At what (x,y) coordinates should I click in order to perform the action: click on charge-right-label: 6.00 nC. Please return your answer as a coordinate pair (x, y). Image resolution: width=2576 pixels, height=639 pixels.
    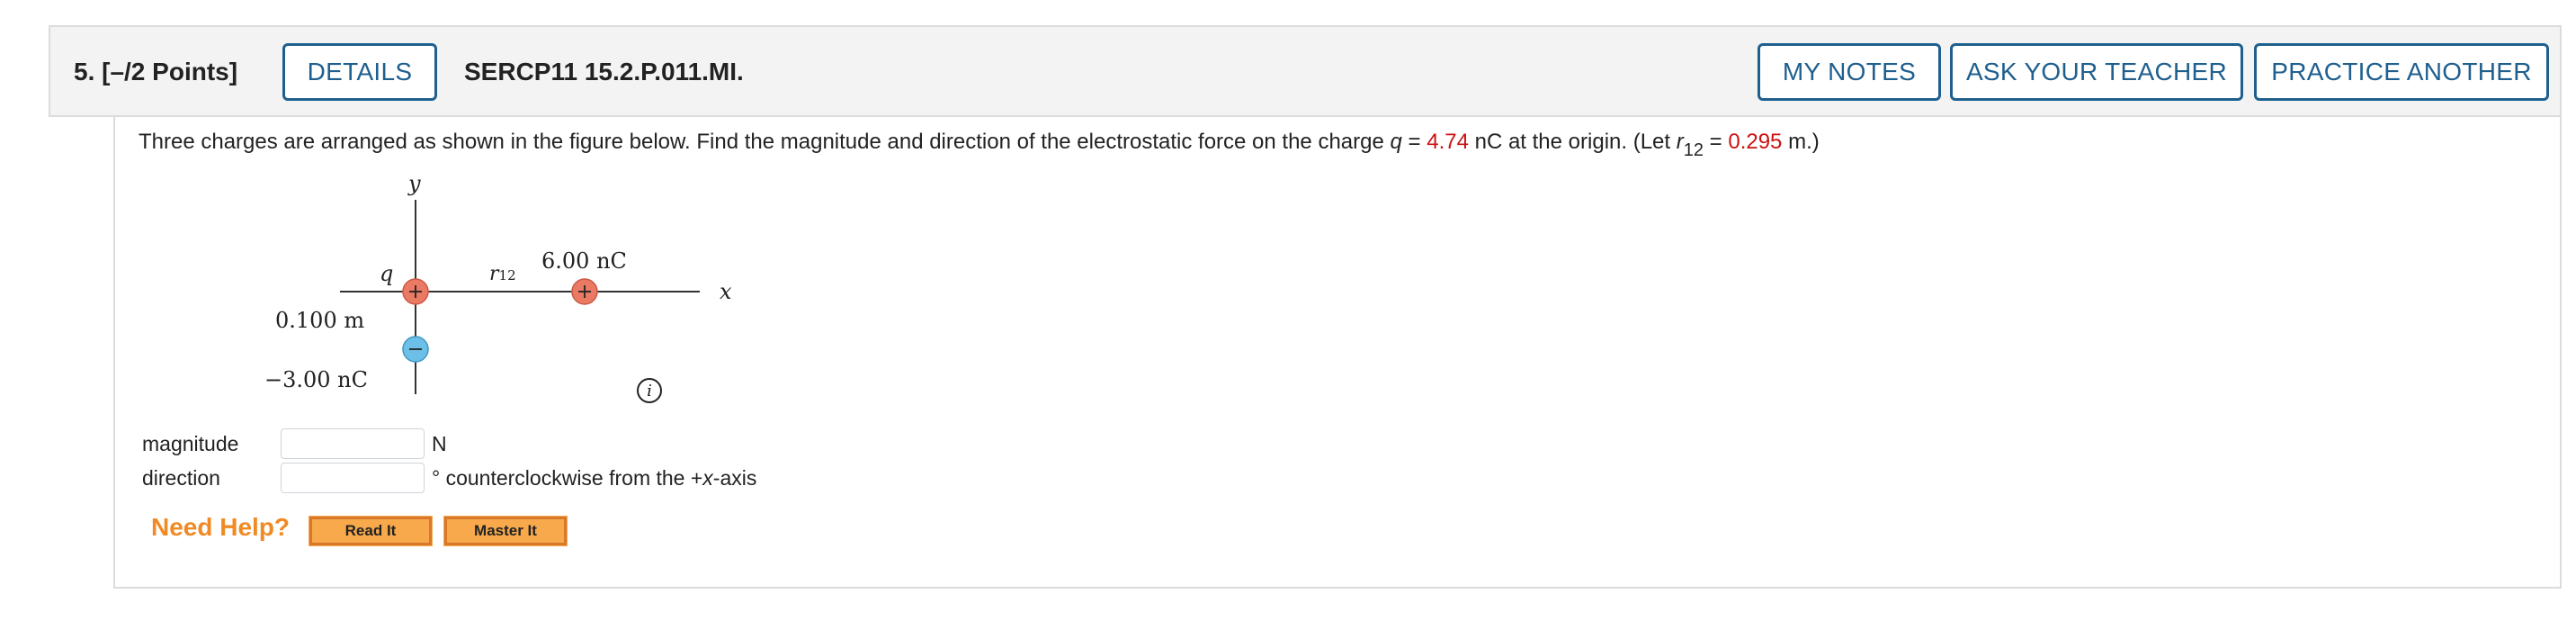
    Looking at the image, I should click on (584, 261).